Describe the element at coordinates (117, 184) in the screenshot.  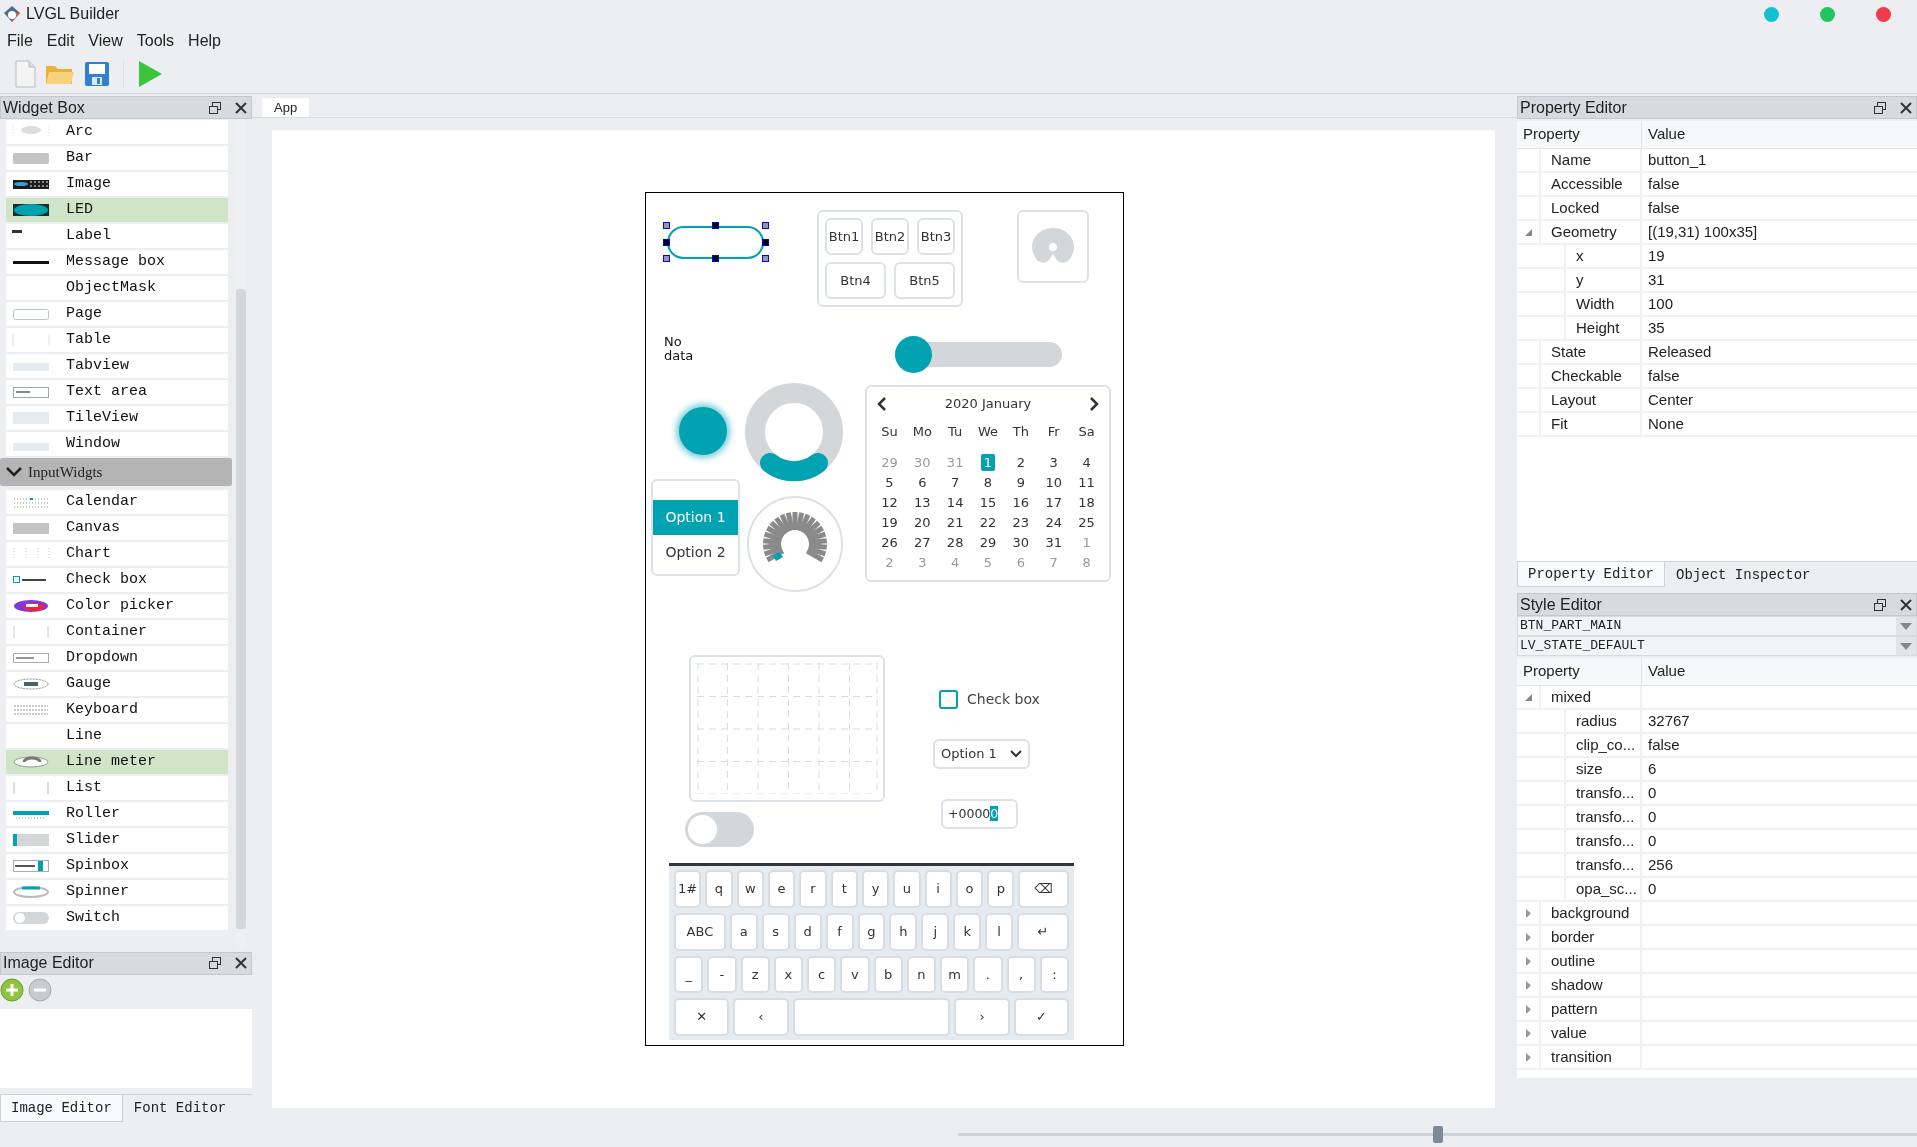
I see `widget-item: Image` at that location.